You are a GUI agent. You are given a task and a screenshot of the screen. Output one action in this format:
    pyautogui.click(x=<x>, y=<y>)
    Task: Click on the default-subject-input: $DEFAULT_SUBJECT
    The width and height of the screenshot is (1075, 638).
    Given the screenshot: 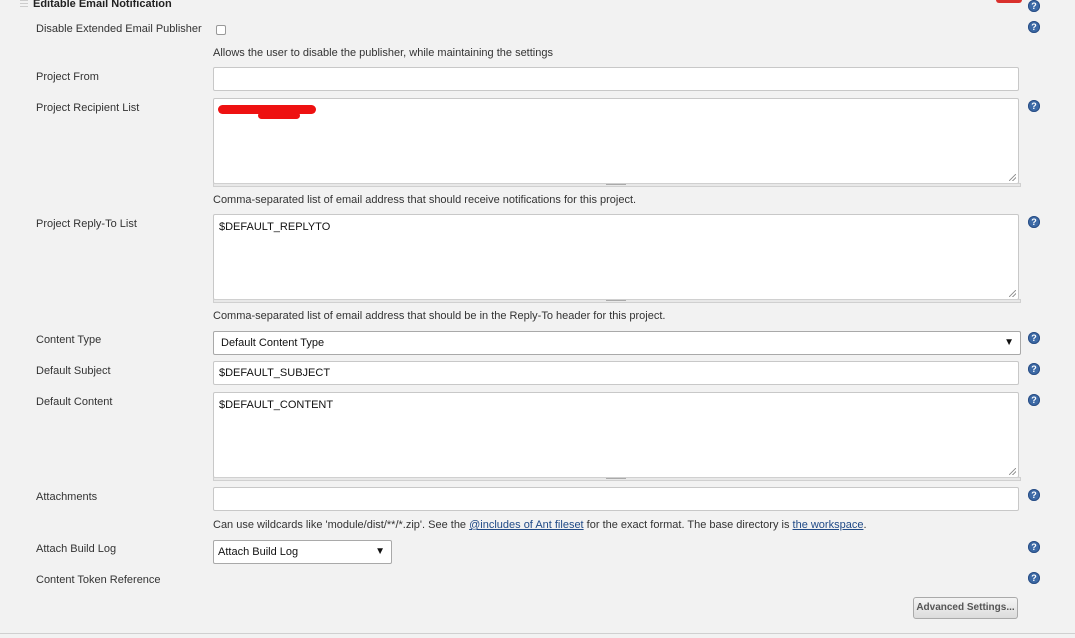 What is the action you would take?
    pyautogui.click(x=616, y=373)
    